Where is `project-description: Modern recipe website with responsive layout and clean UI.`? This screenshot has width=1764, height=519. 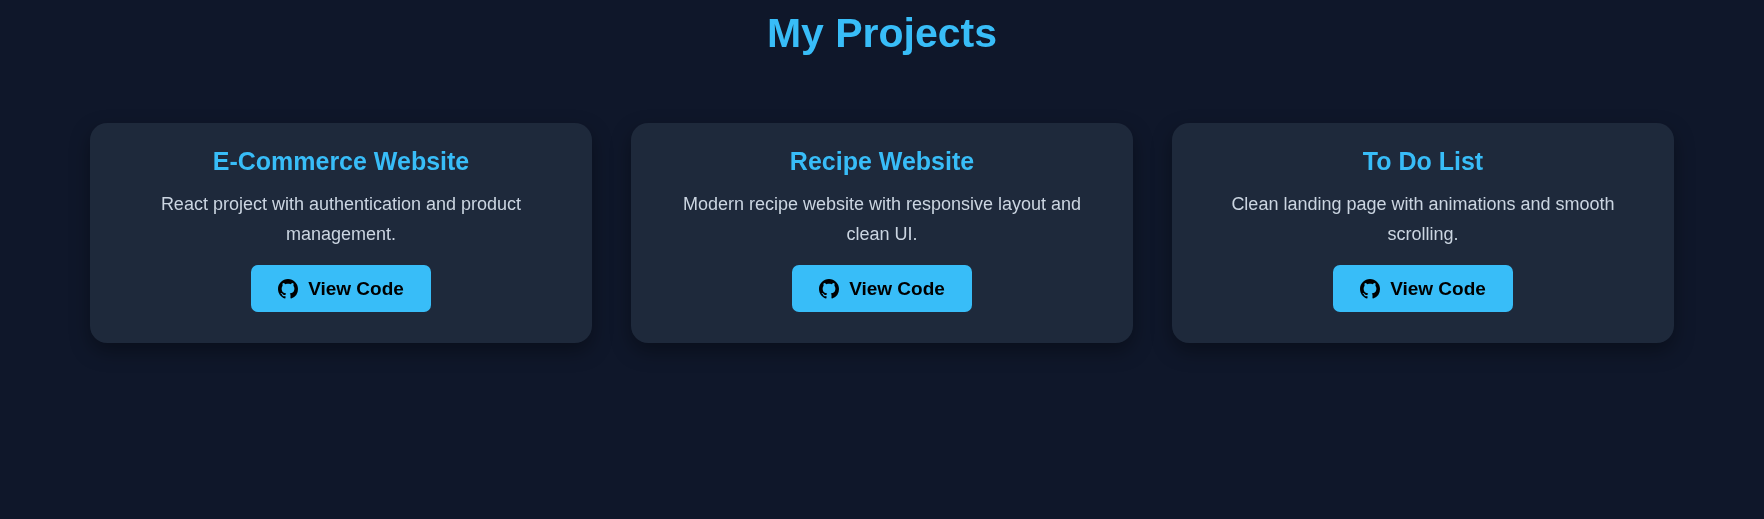 project-description: Modern recipe website with responsive layout and clean UI. is located at coordinates (882, 219).